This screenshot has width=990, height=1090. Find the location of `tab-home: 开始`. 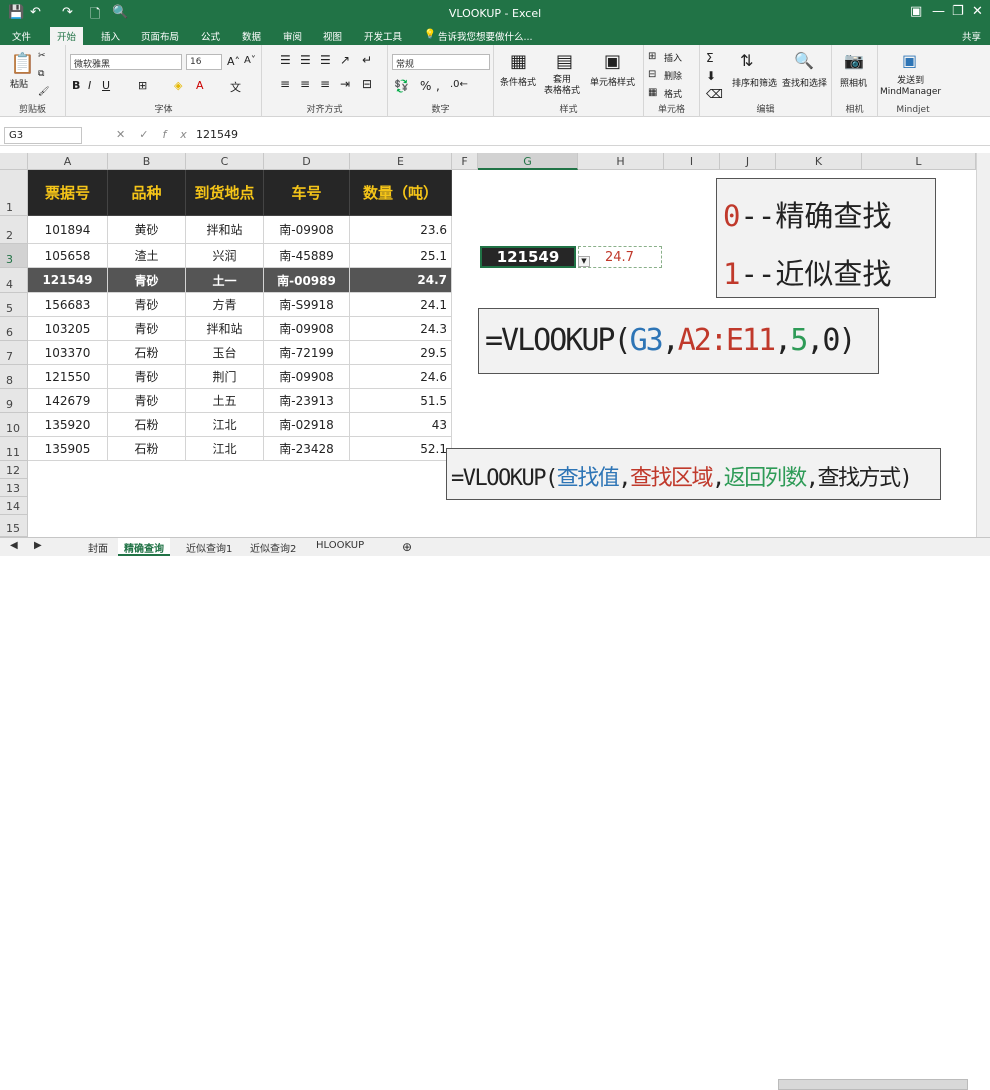

tab-home: 开始 is located at coordinates (67, 36).